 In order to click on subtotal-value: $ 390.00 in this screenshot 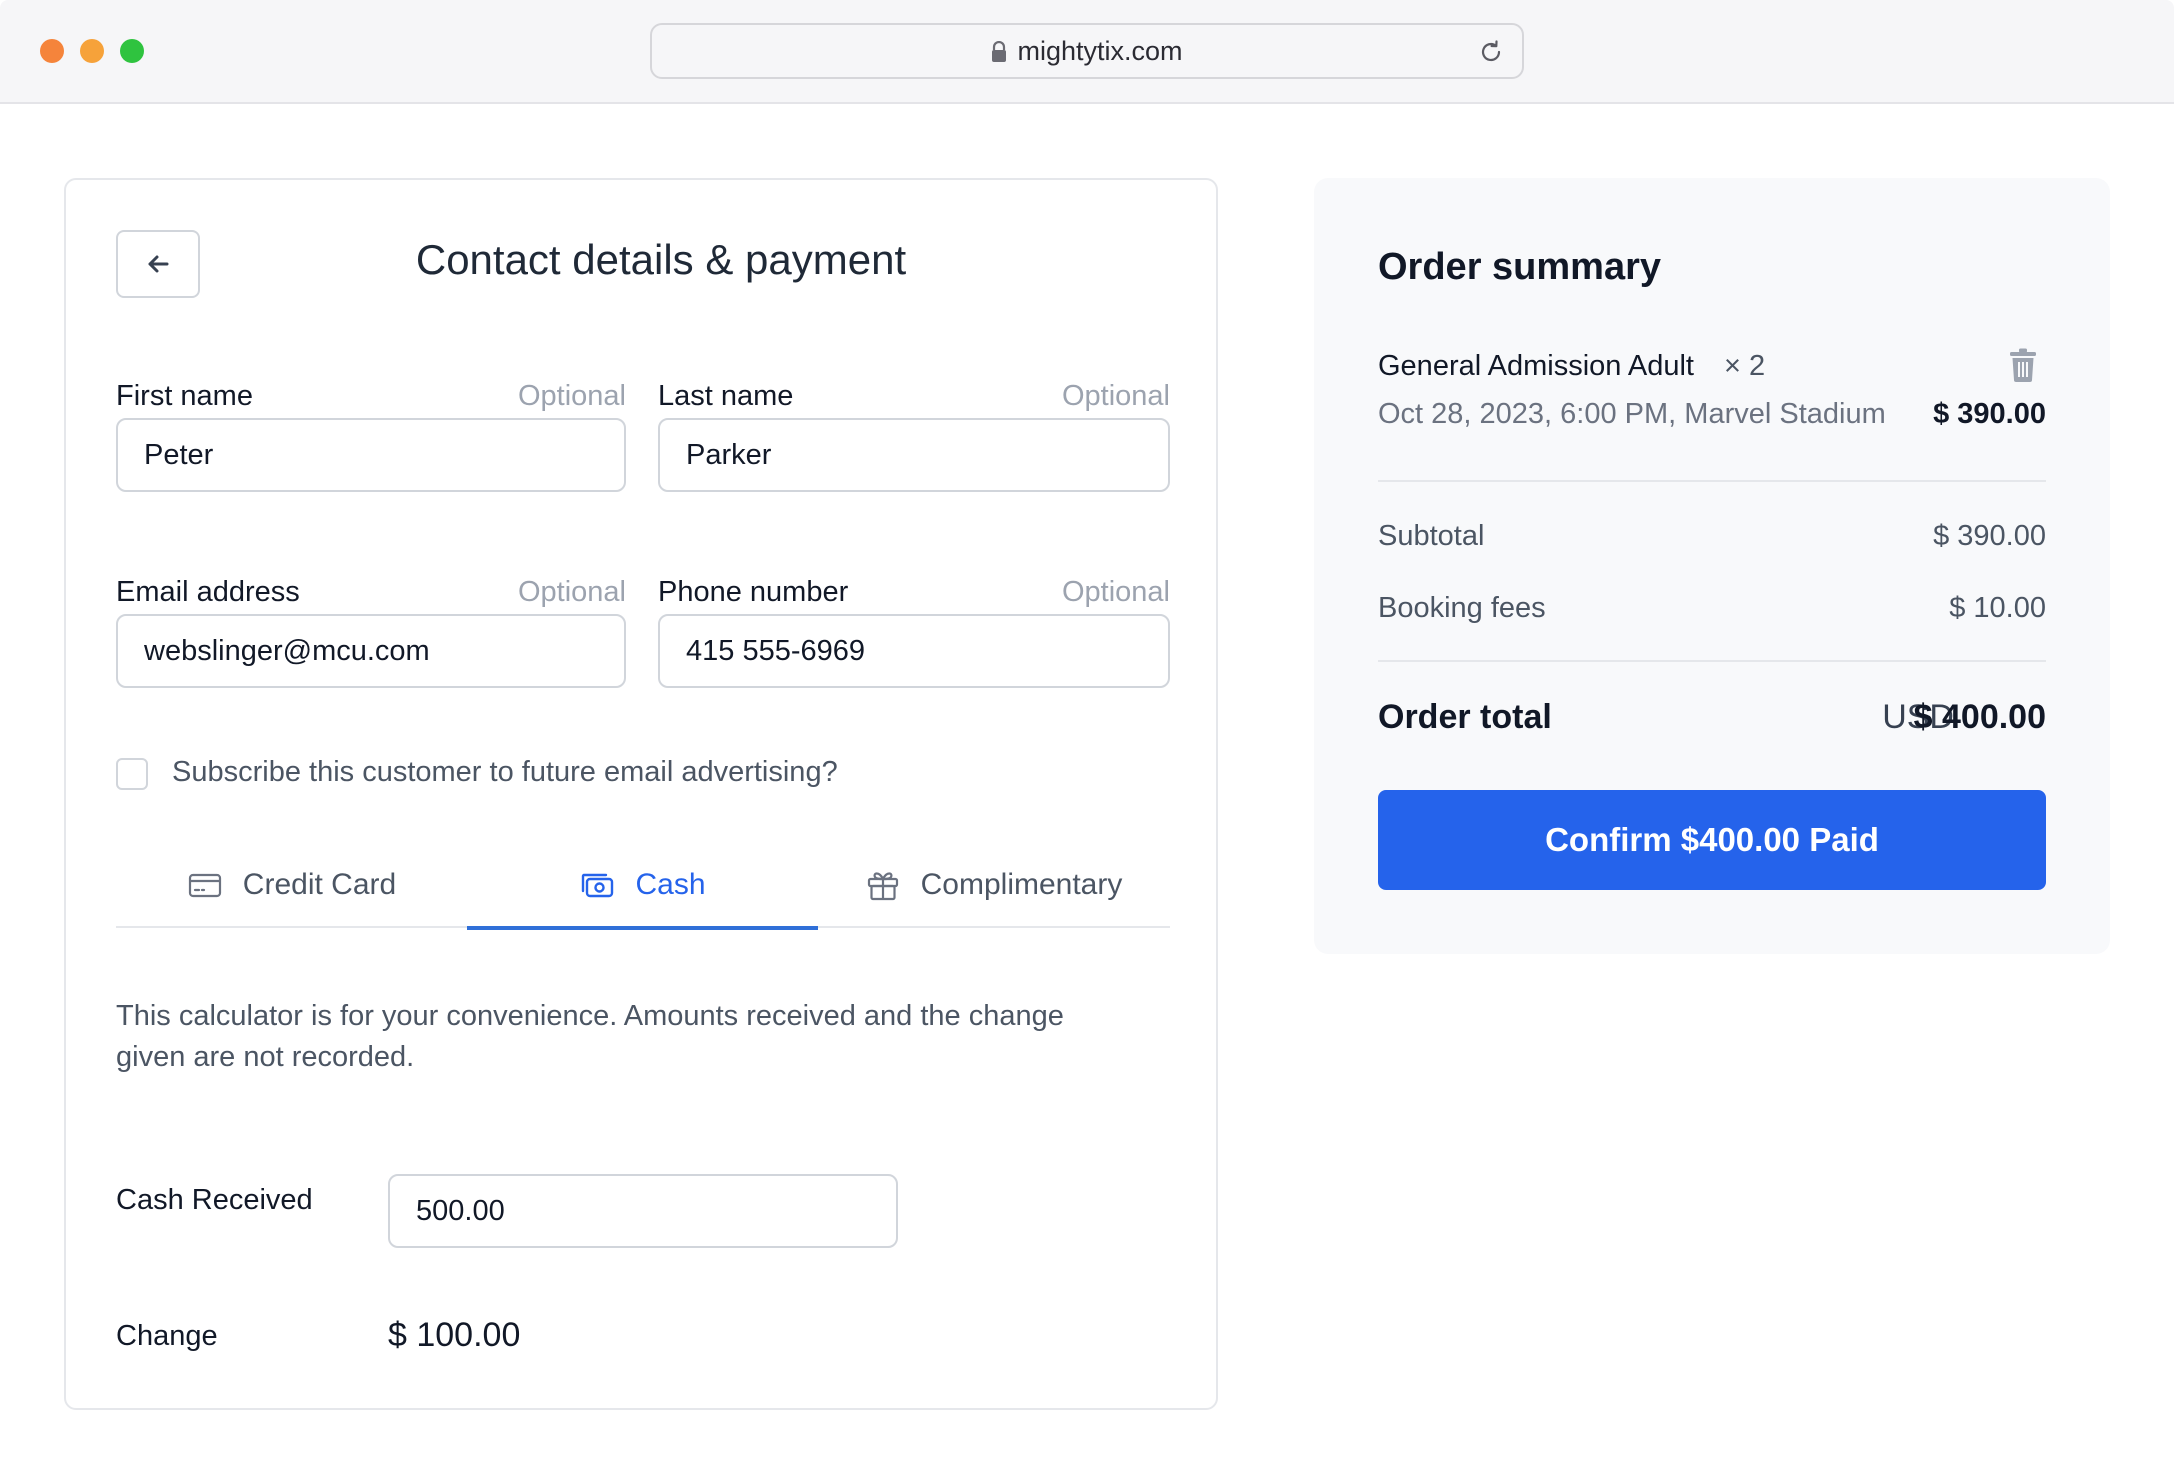, I will do `click(1989, 536)`.